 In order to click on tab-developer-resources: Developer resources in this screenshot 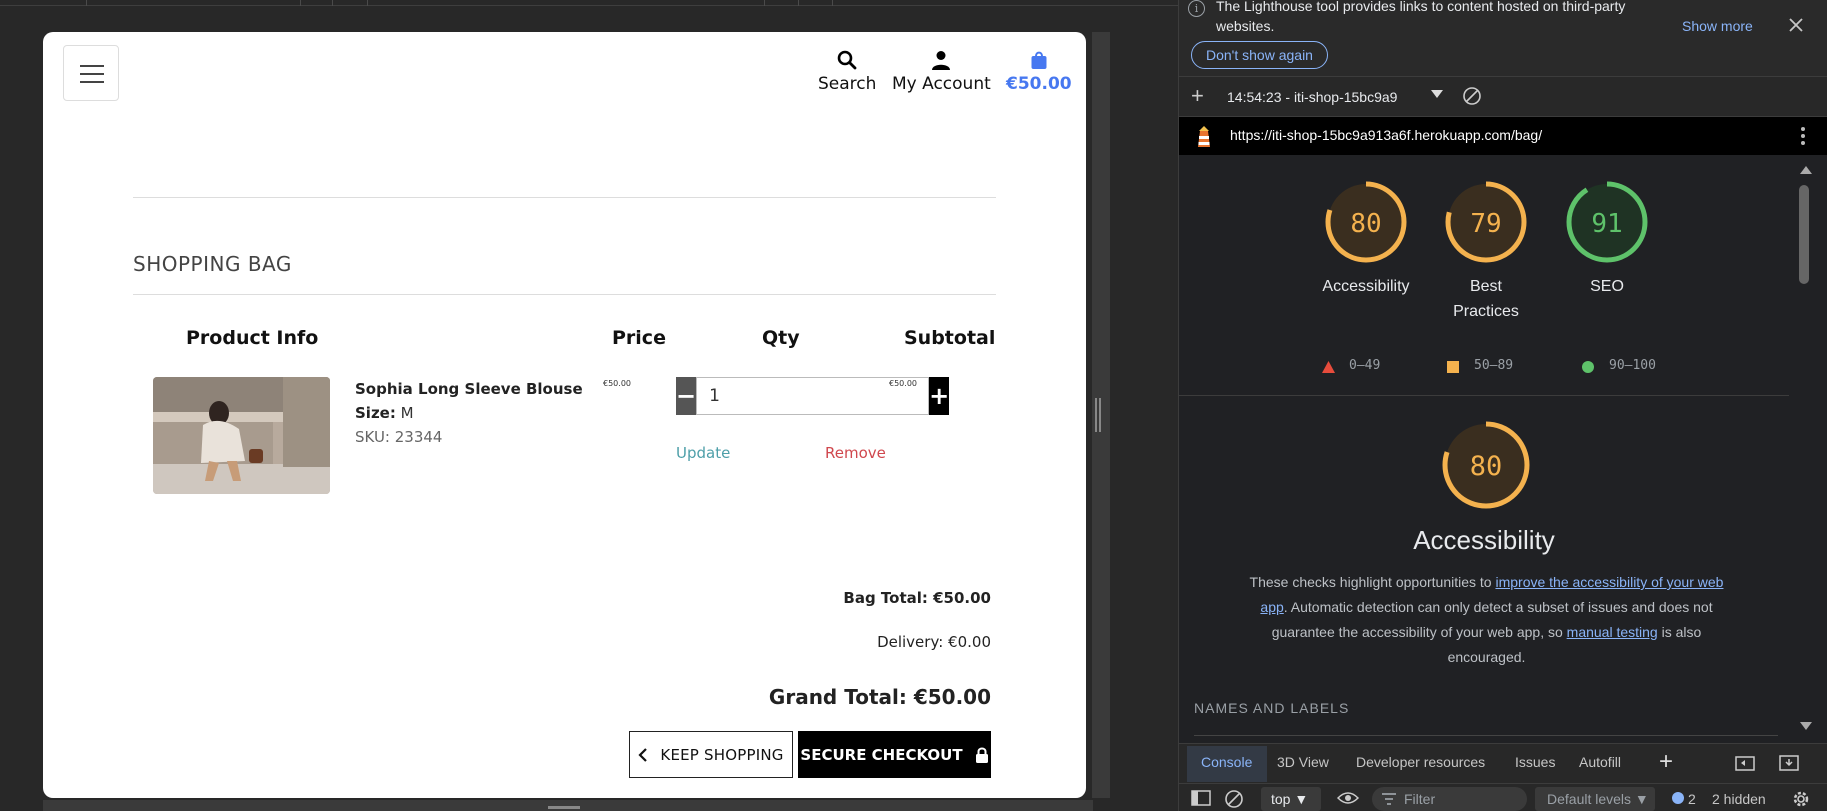, I will do `click(1420, 762)`.